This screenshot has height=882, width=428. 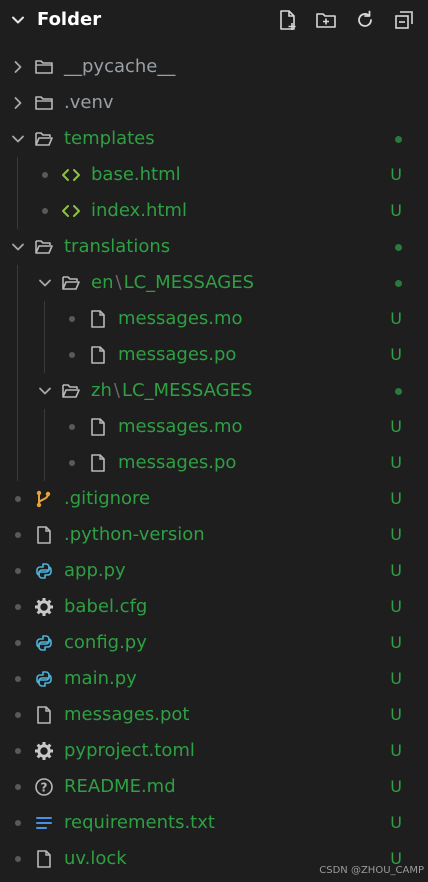 What do you see at coordinates (214, 643) in the screenshot?
I see `file-row: config.py U` at bounding box center [214, 643].